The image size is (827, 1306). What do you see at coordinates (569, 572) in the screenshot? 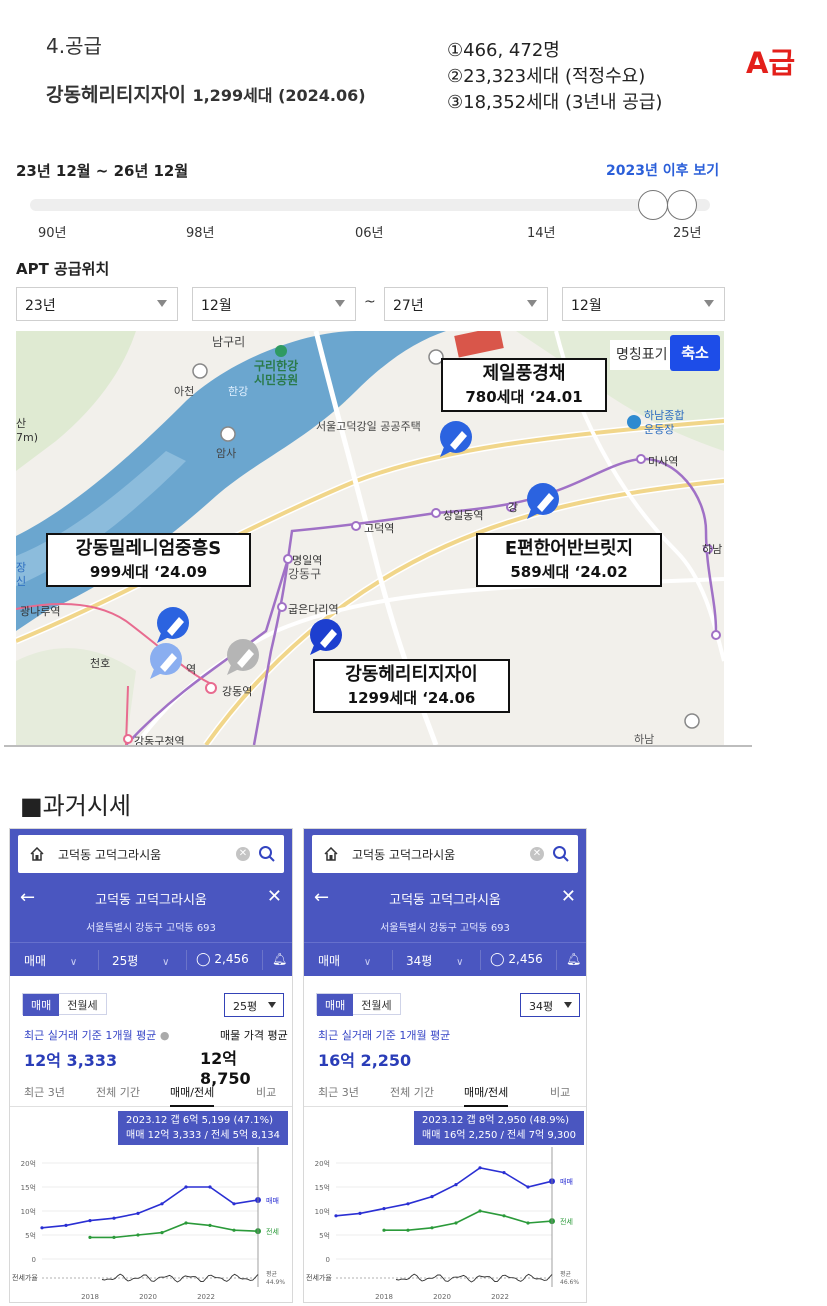
I see `callout-detail: 589세대 ‘24.02` at bounding box center [569, 572].